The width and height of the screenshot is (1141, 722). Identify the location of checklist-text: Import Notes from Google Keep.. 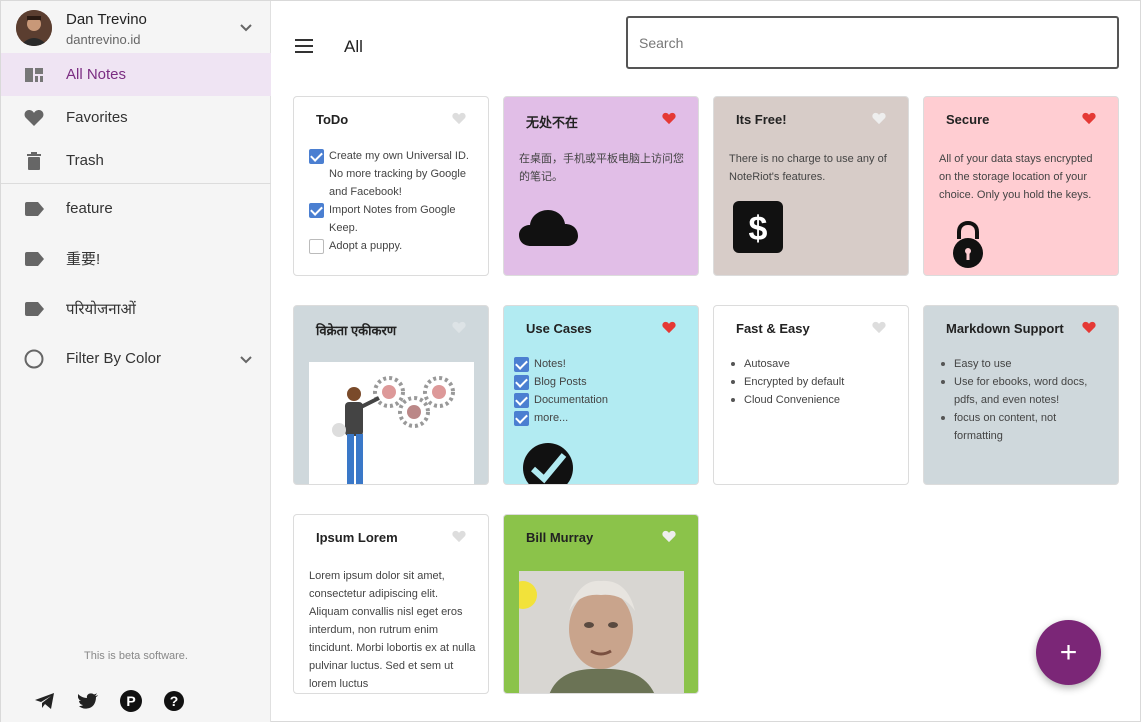
(392, 219).